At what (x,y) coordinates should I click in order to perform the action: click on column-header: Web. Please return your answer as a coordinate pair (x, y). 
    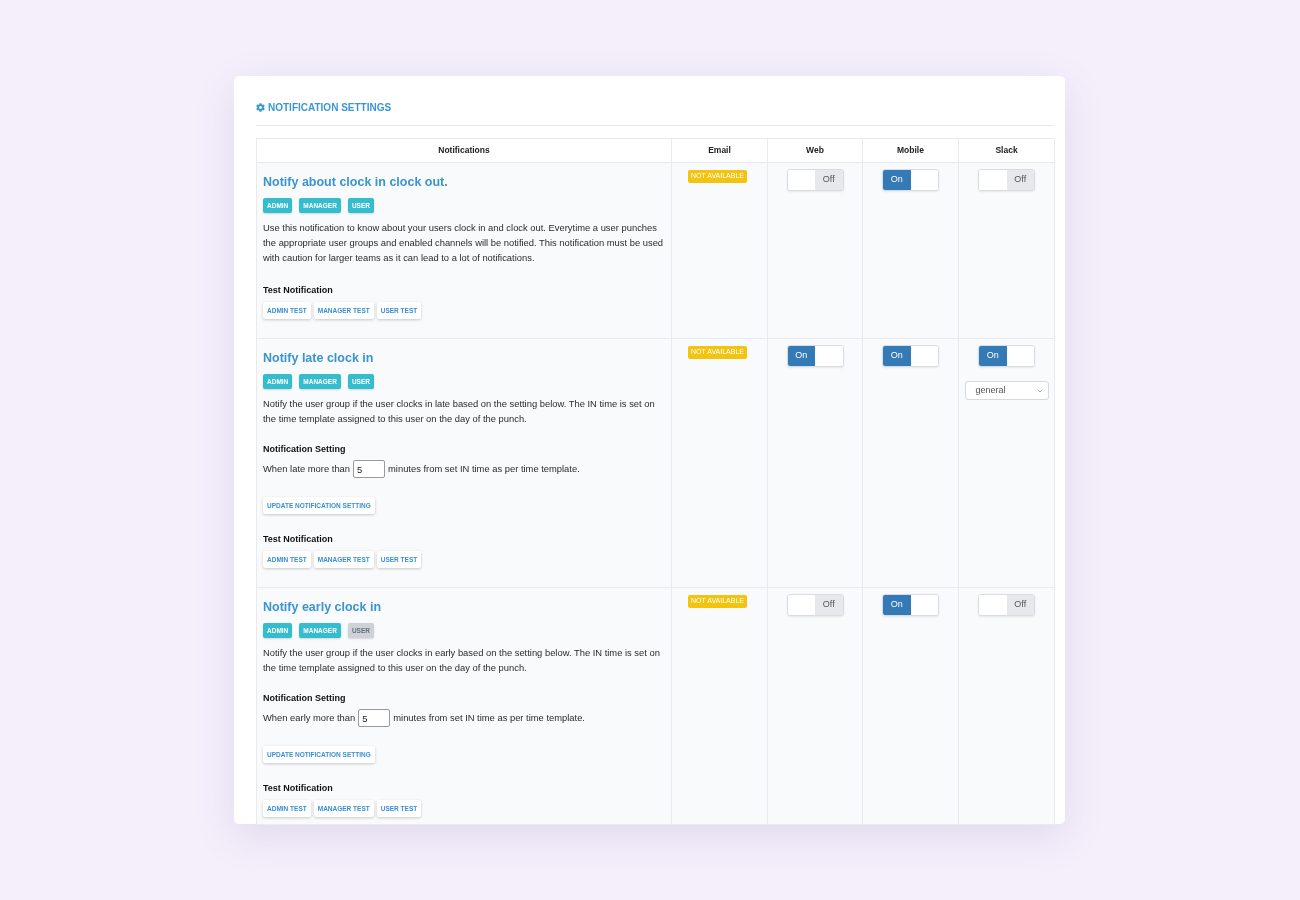
    Looking at the image, I should click on (815, 150).